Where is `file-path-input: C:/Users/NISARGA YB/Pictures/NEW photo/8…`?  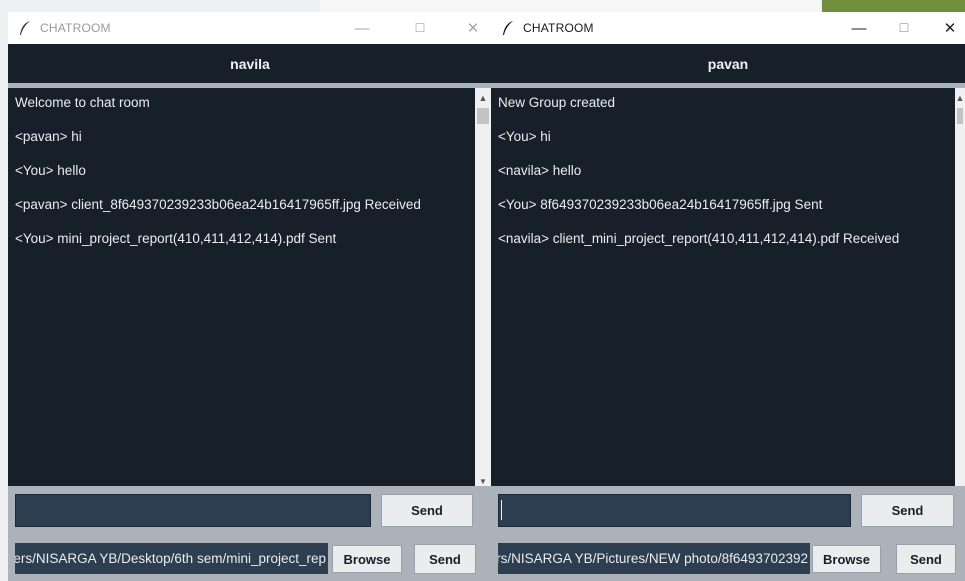
file-path-input: C:/Users/NISARGA YB/Pictures/NEW photo/8… is located at coordinates (654, 558).